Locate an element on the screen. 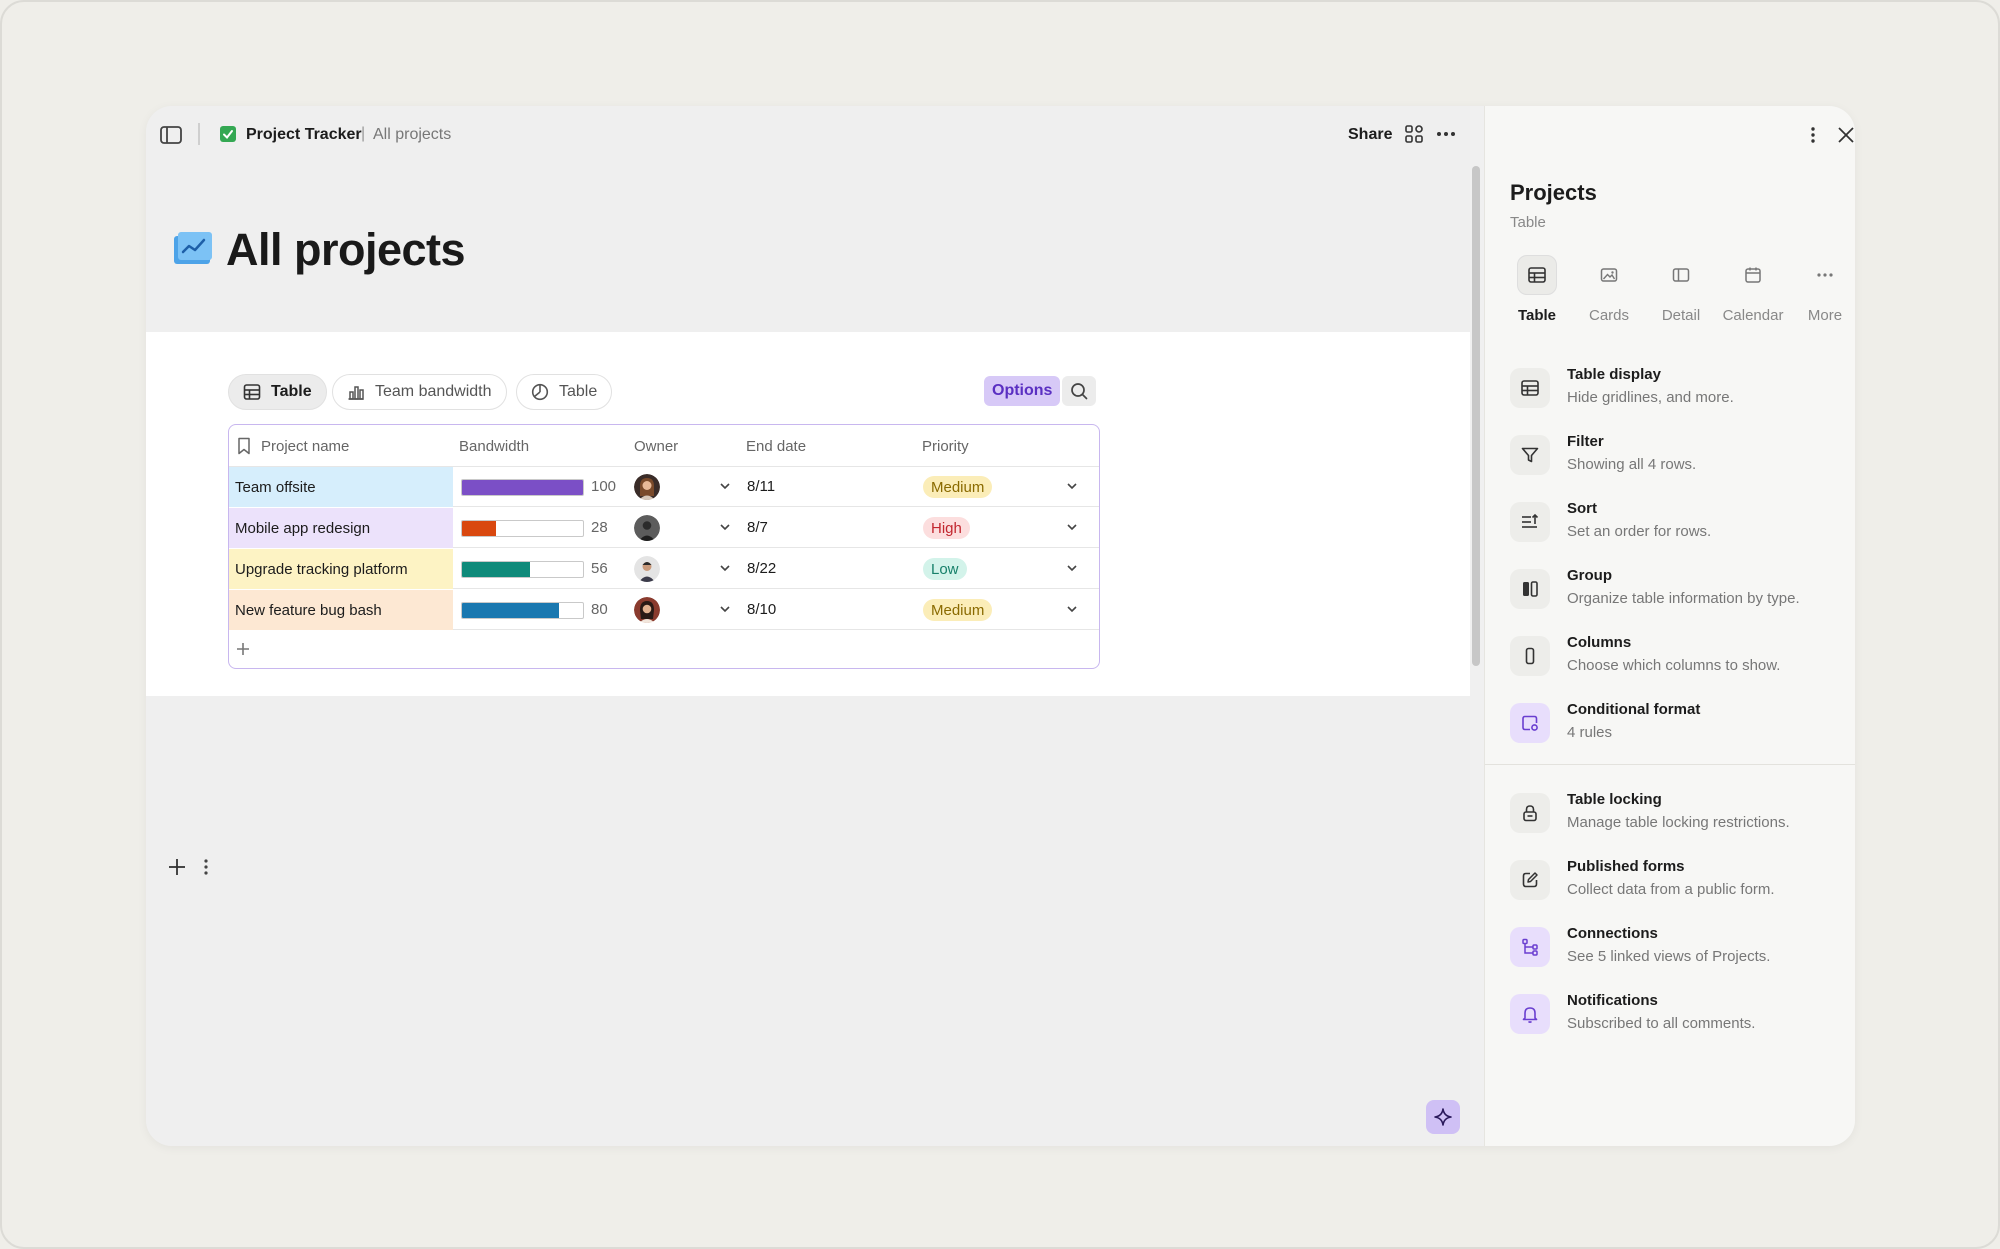  setting-title: Columns is located at coordinates (1599, 642).